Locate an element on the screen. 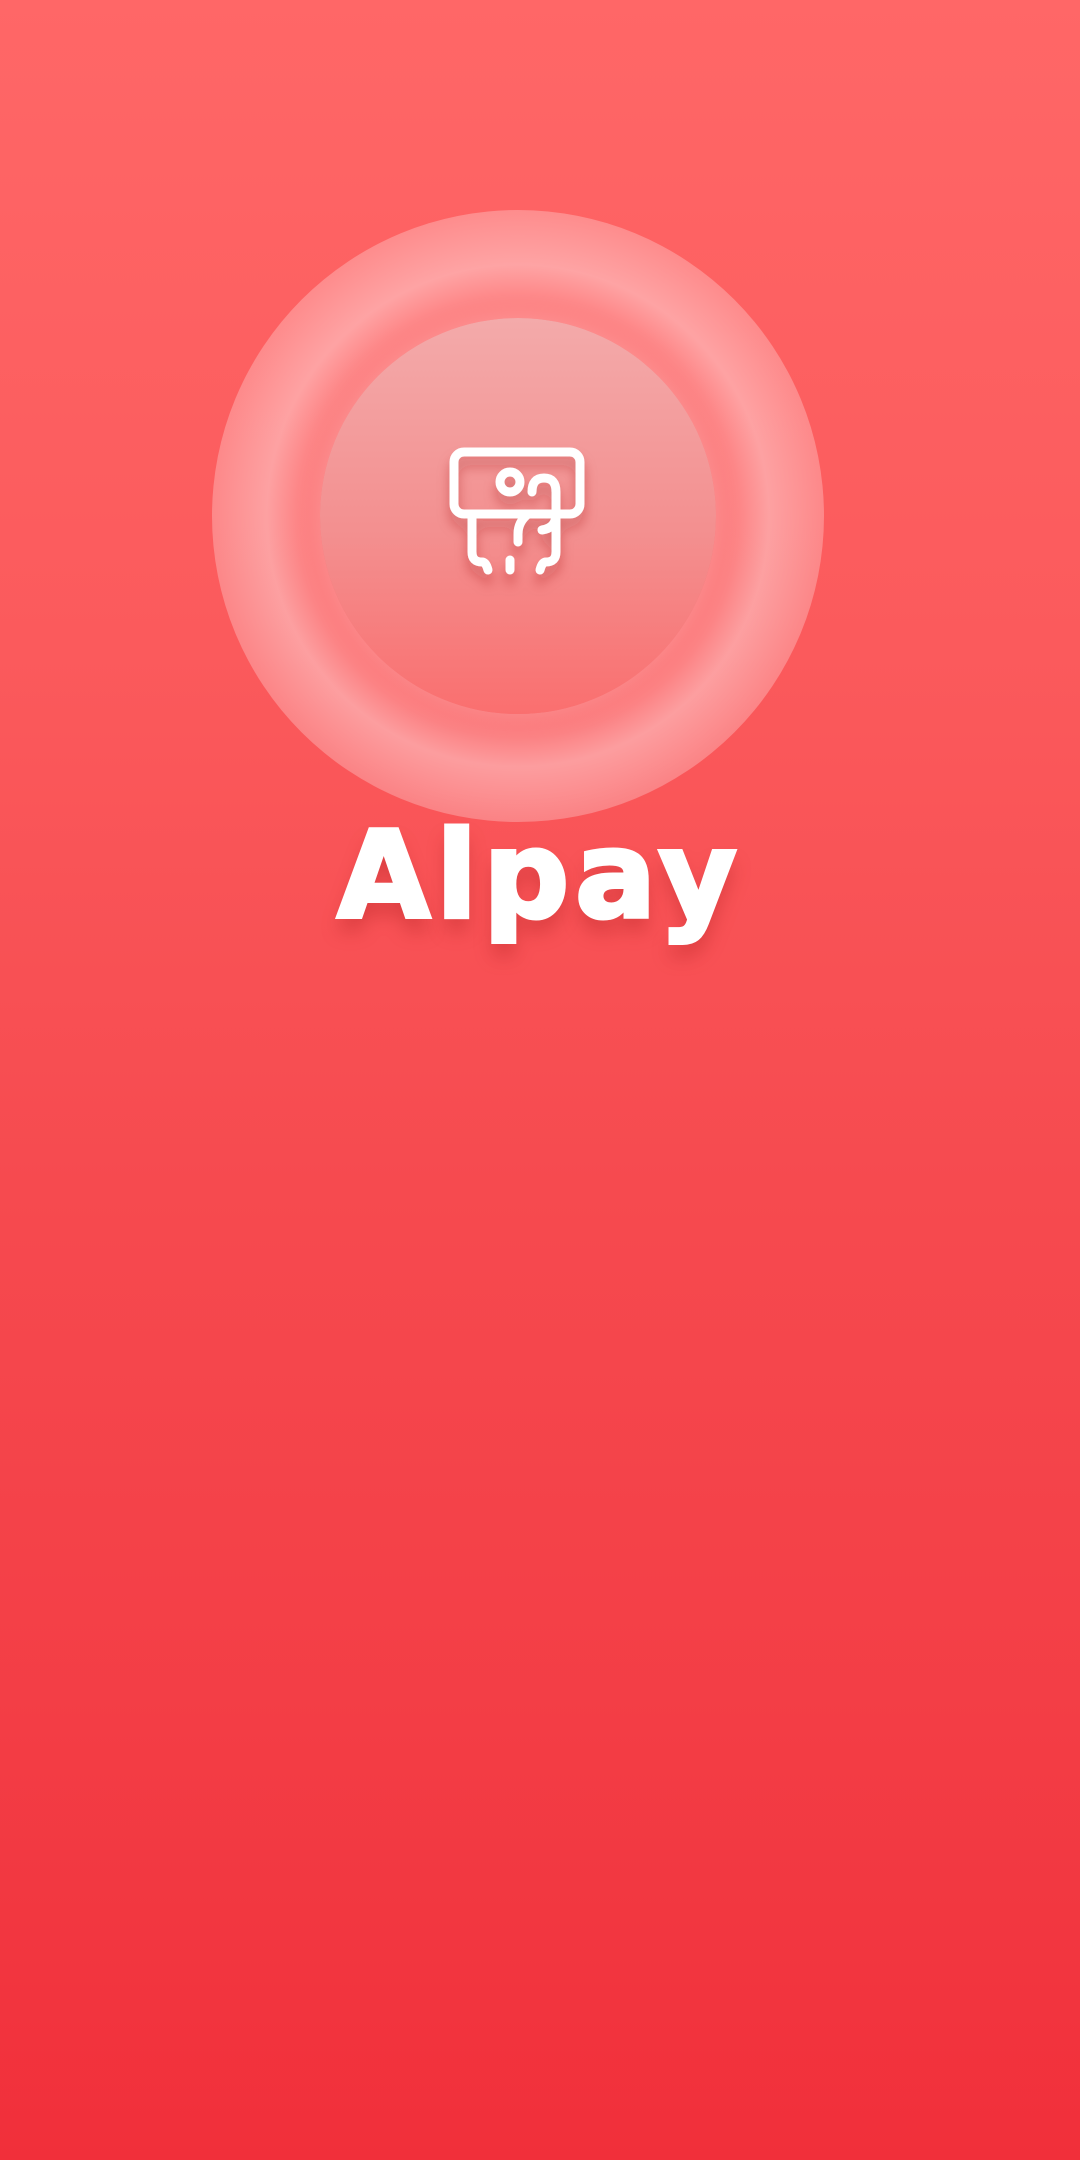 The image size is (1080, 2160). app-title: Alpay is located at coordinates (539, 876).